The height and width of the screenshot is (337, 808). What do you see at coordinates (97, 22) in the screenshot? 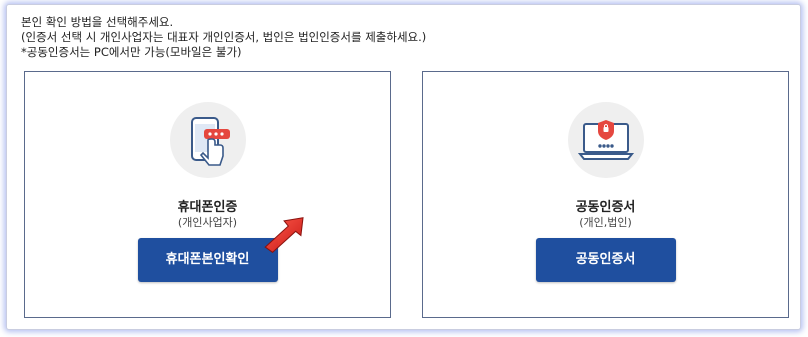
I see `instruction-line-1: 본인 확인 방법을 선택해주세요.` at bounding box center [97, 22].